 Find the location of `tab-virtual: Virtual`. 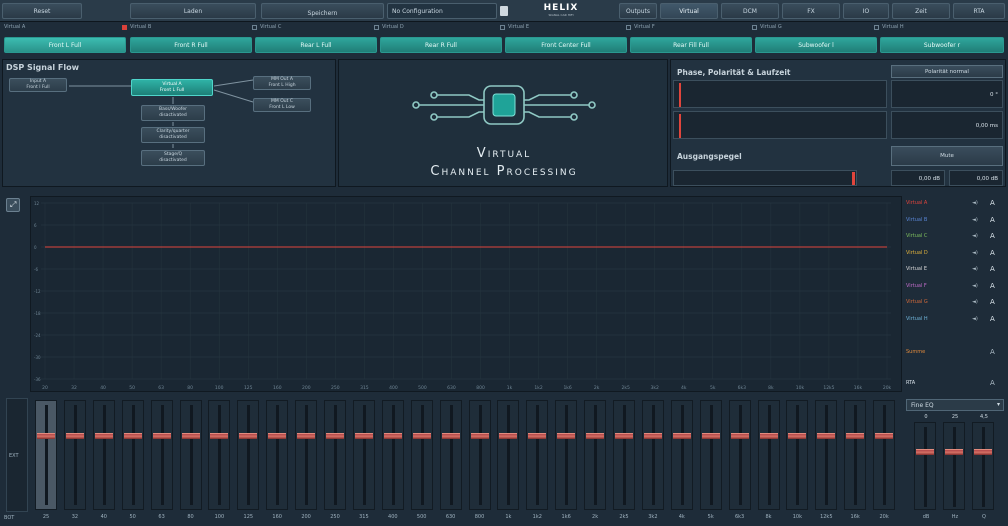

tab-virtual: Virtual is located at coordinates (689, 11).